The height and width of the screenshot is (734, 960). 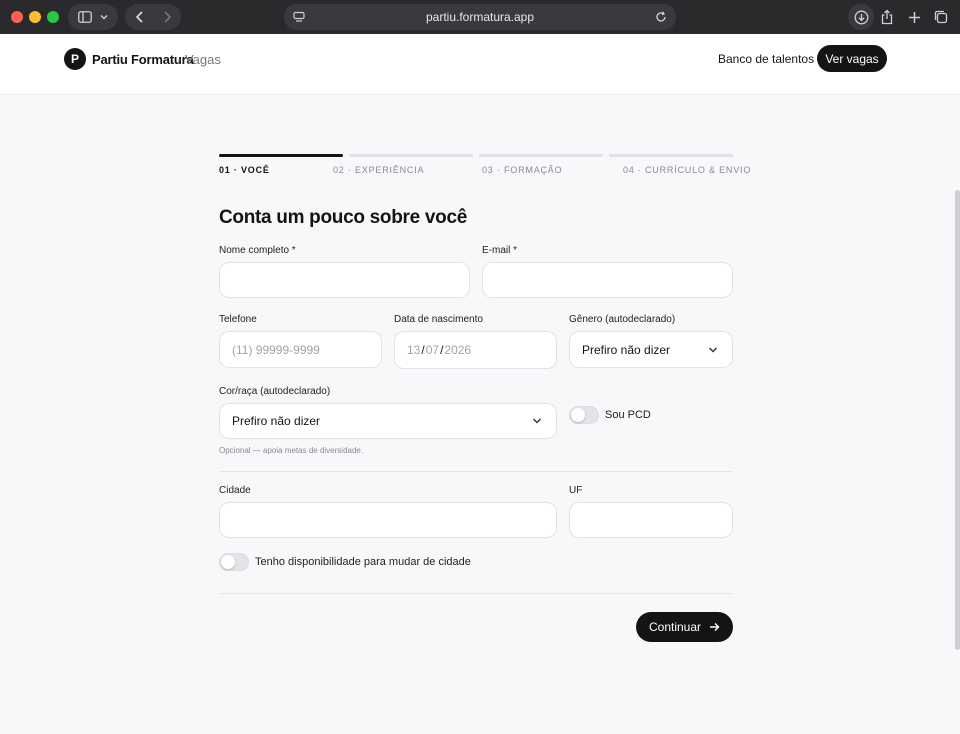 What do you see at coordinates (687, 170) in the screenshot?
I see `step-label-4: 04 · CURRÍCULO & ENVIO` at bounding box center [687, 170].